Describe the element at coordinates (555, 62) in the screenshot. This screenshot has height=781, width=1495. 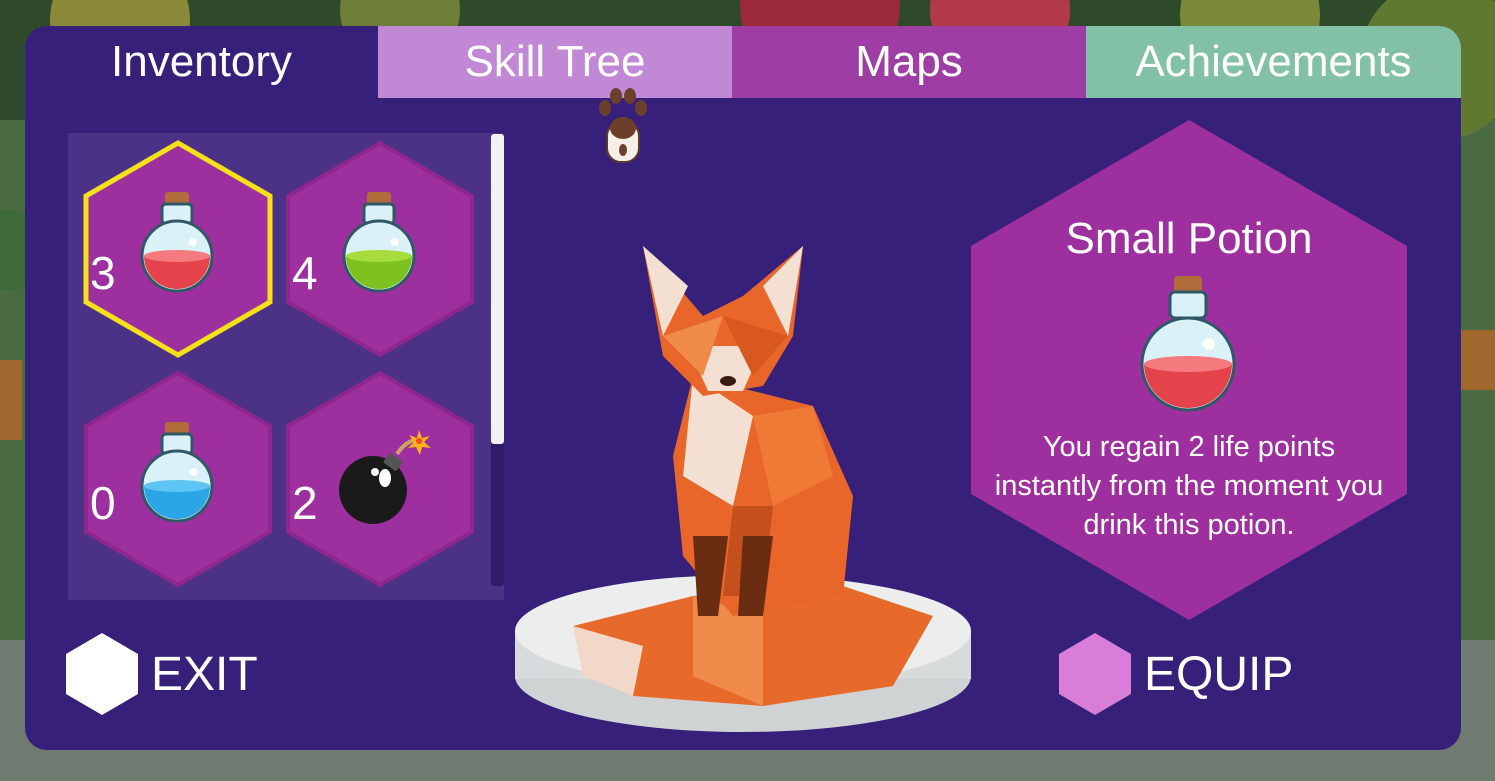
I see `tab-skill-tree: Skill Tree` at that location.